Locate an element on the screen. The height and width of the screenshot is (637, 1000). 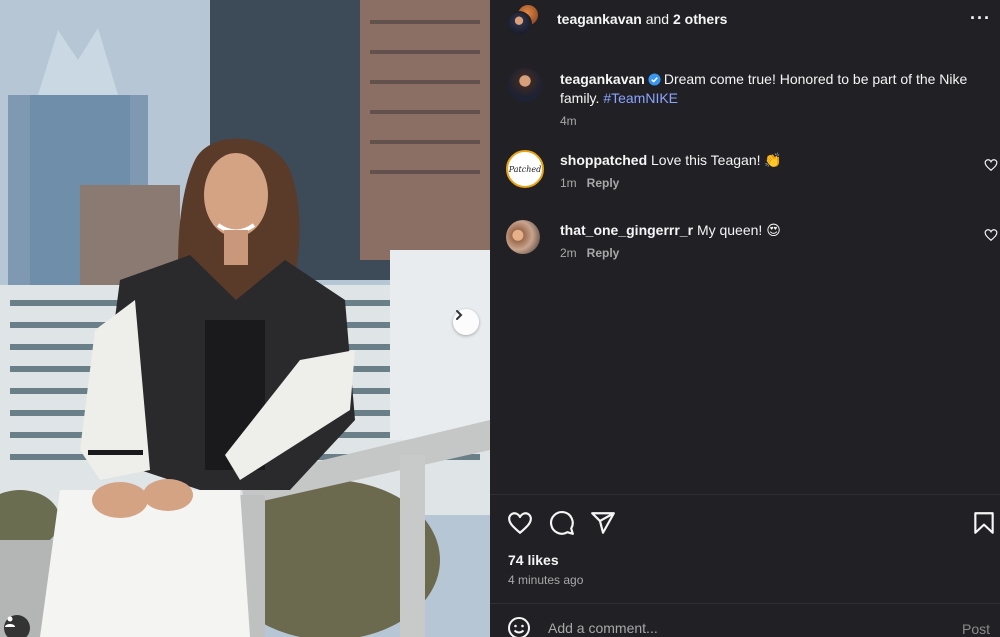
comment-text: that_one_gingerrr_r My queen! 😍 is located at coordinates (670, 230).